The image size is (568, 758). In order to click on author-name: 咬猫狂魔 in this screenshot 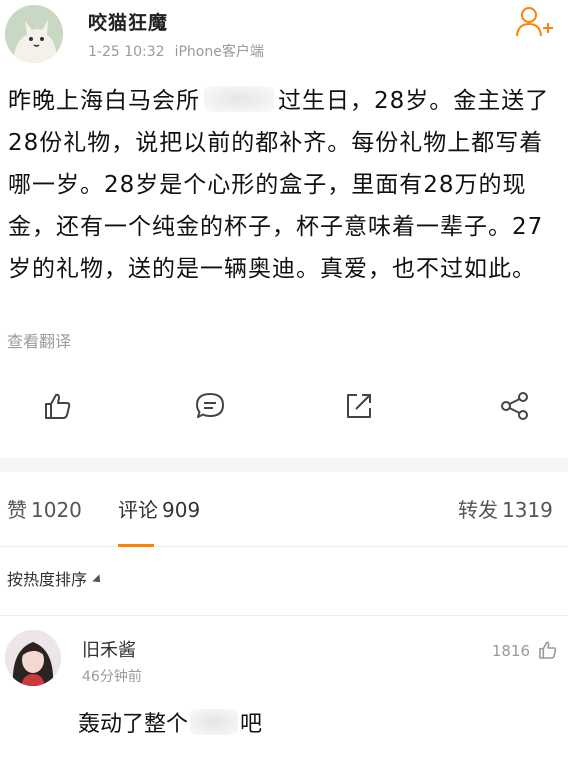, I will do `click(128, 21)`.